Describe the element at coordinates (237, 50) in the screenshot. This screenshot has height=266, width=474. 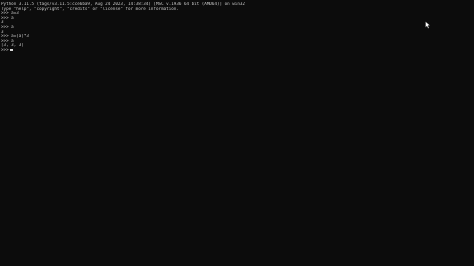
I see `repl-prompt-line: >>>` at that location.